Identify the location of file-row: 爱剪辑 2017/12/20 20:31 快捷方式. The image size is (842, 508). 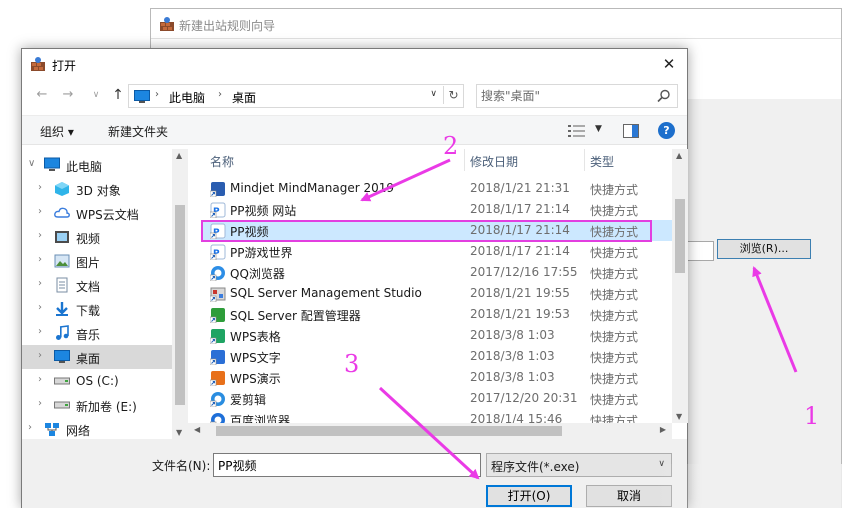
(437, 398).